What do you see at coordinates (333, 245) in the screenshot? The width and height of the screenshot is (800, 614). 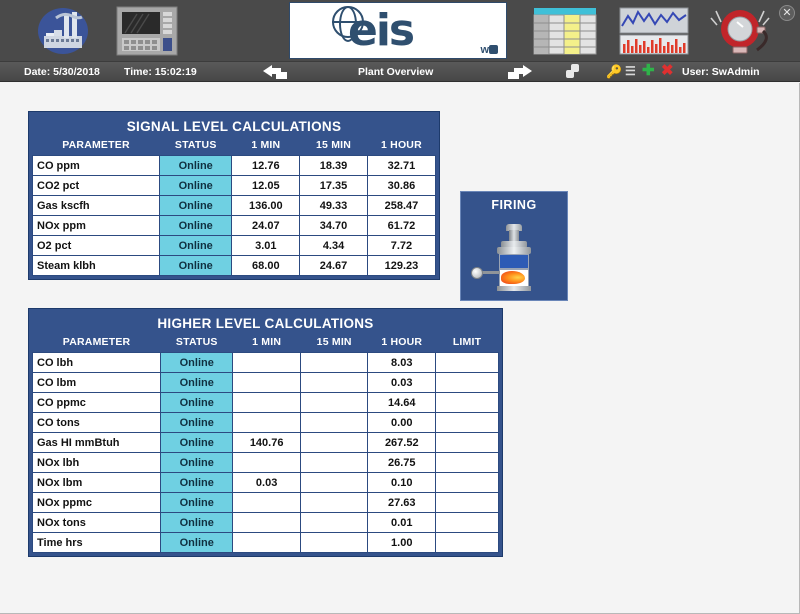 I see `cell-value-min15: 4.34` at bounding box center [333, 245].